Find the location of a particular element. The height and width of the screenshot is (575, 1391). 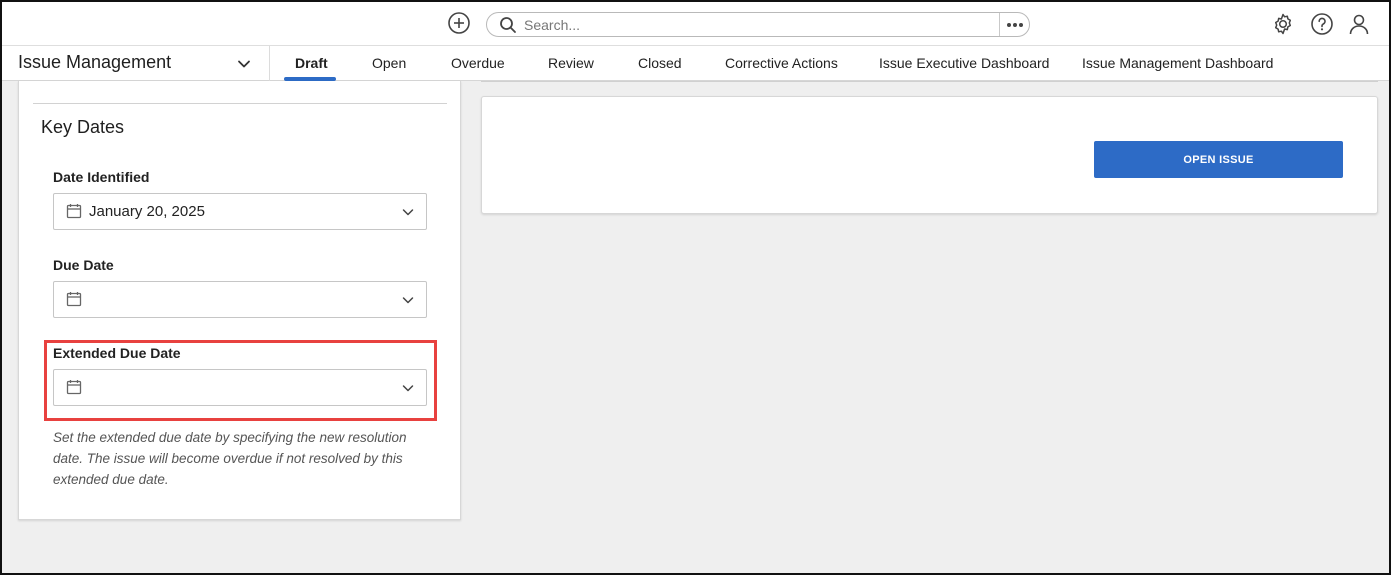

date-identified-value: January 20, 2025 is located at coordinates (147, 211).